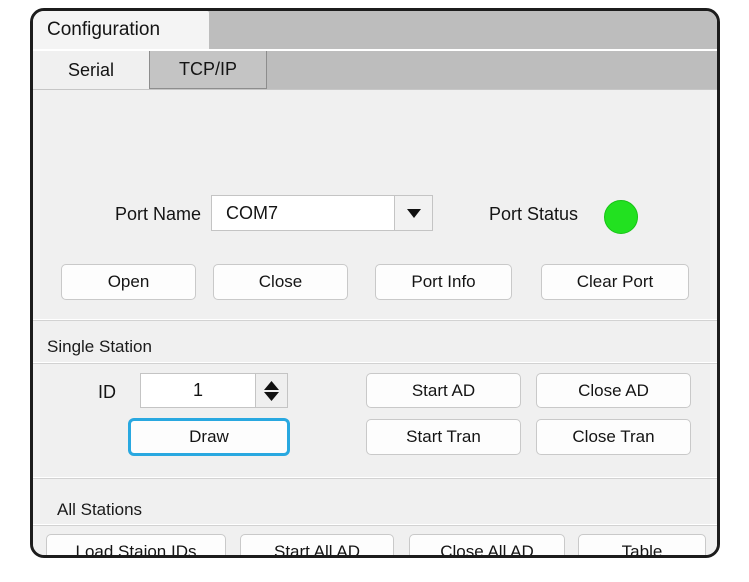  I want to click on tab-configuration-label: Configuration, so click(104, 29).